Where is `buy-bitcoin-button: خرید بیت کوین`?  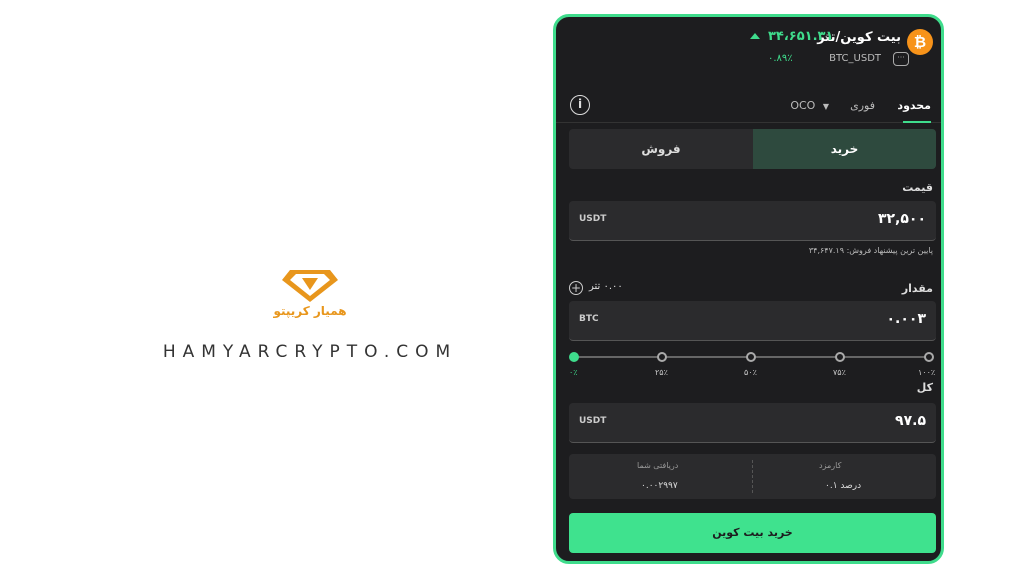
buy-bitcoin-button: خرید بیت کوین is located at coordinates (752, 533).